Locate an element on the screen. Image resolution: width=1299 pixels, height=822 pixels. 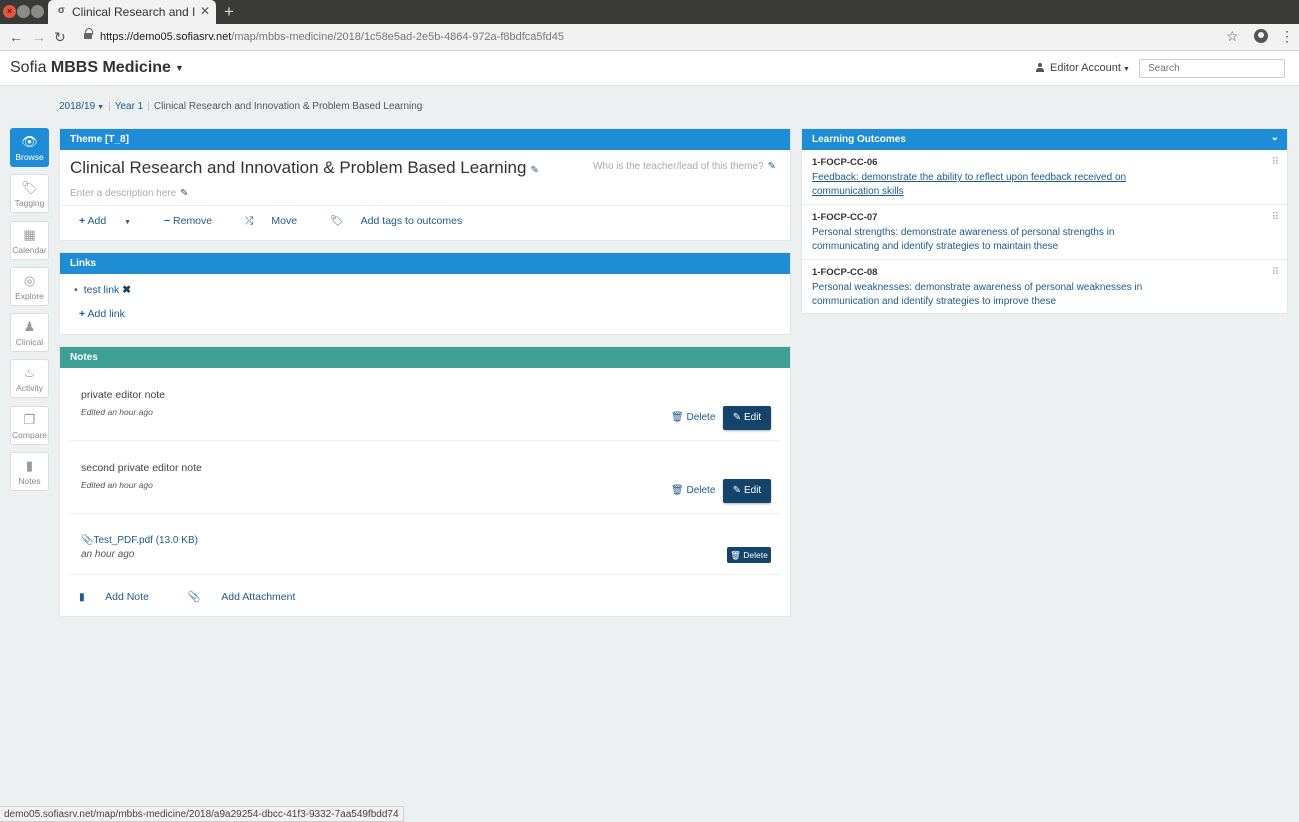
teacher-field: Who is the teacher/lead of this theme? ✎ is located at coordinates (684, 166).